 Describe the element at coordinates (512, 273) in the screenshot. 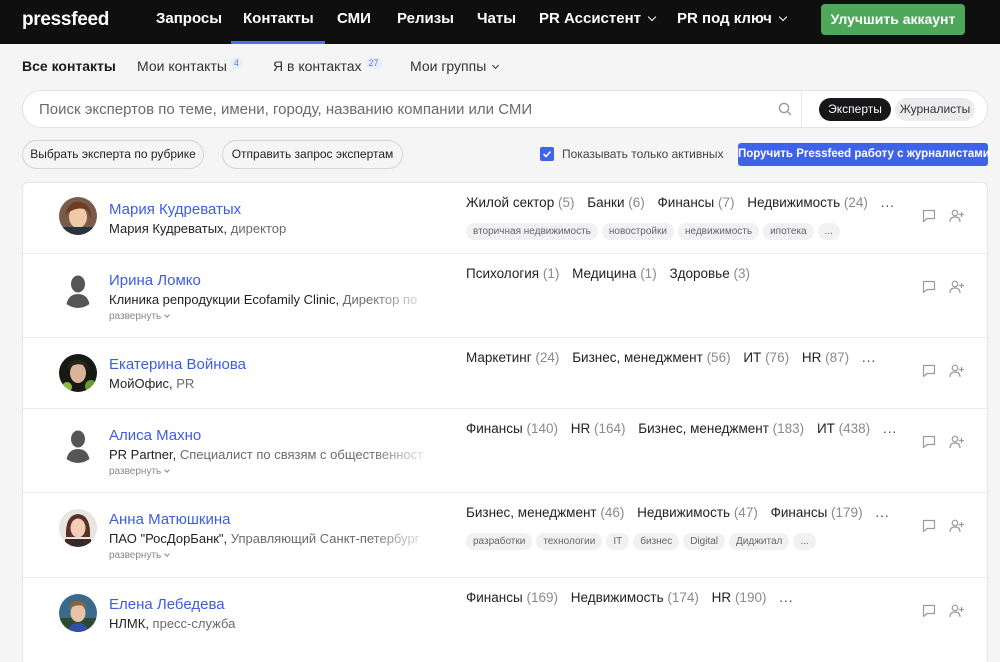

I see `category: Психология (1)` at that location.